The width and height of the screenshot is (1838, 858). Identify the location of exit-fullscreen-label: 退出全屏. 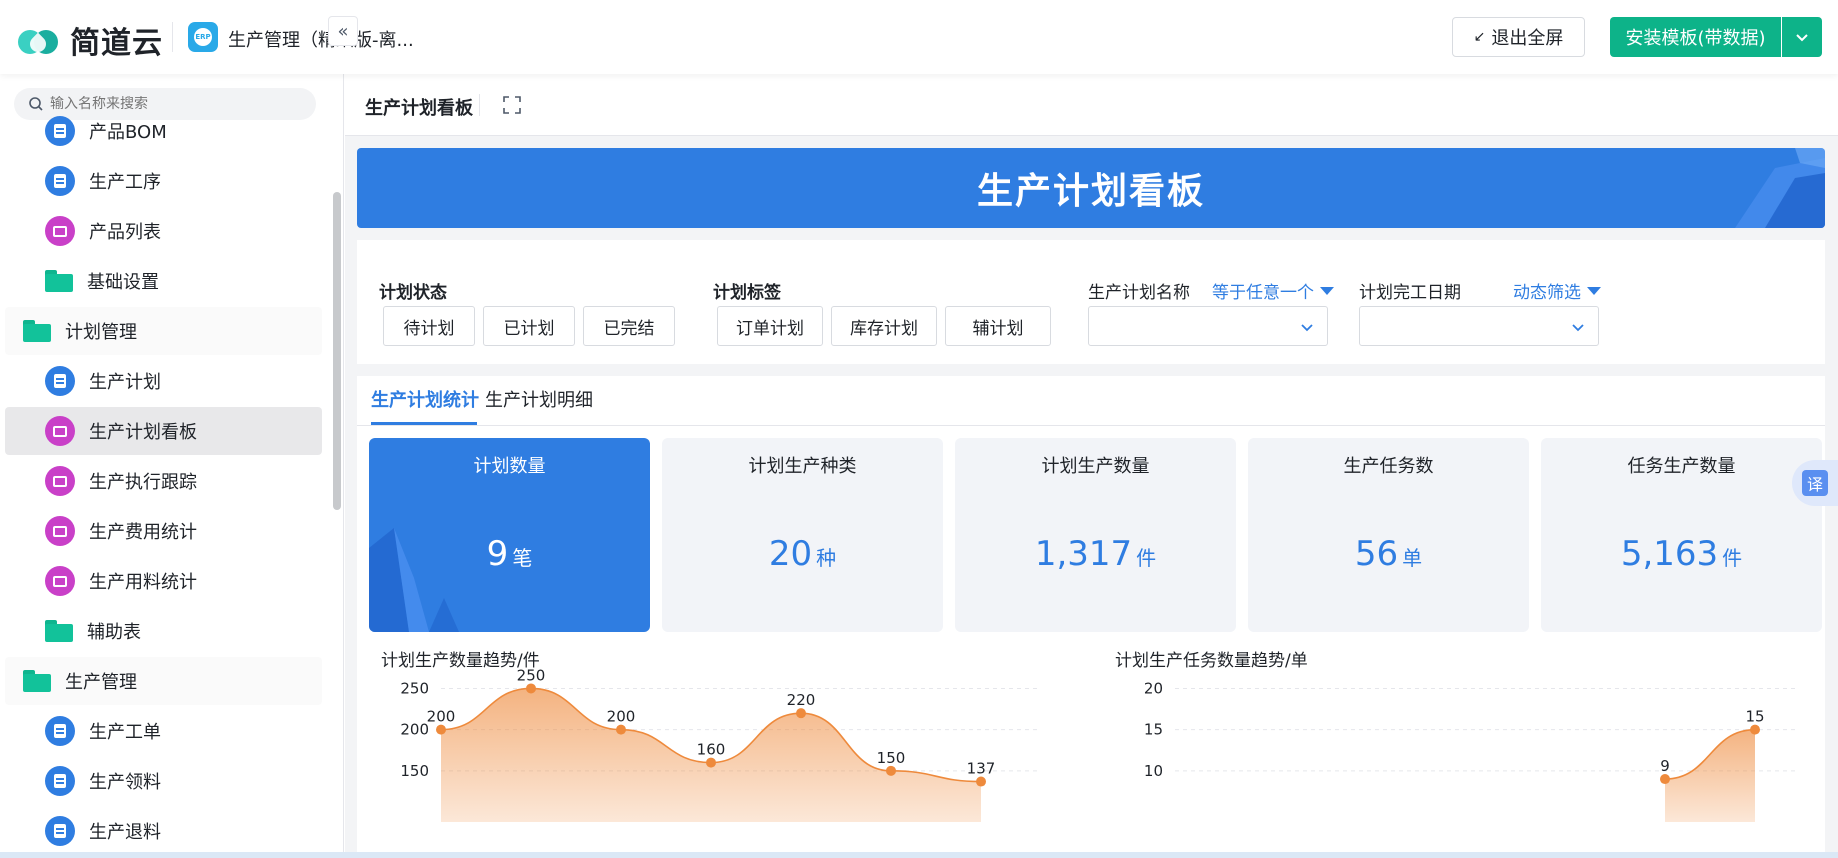
(1527, 38).